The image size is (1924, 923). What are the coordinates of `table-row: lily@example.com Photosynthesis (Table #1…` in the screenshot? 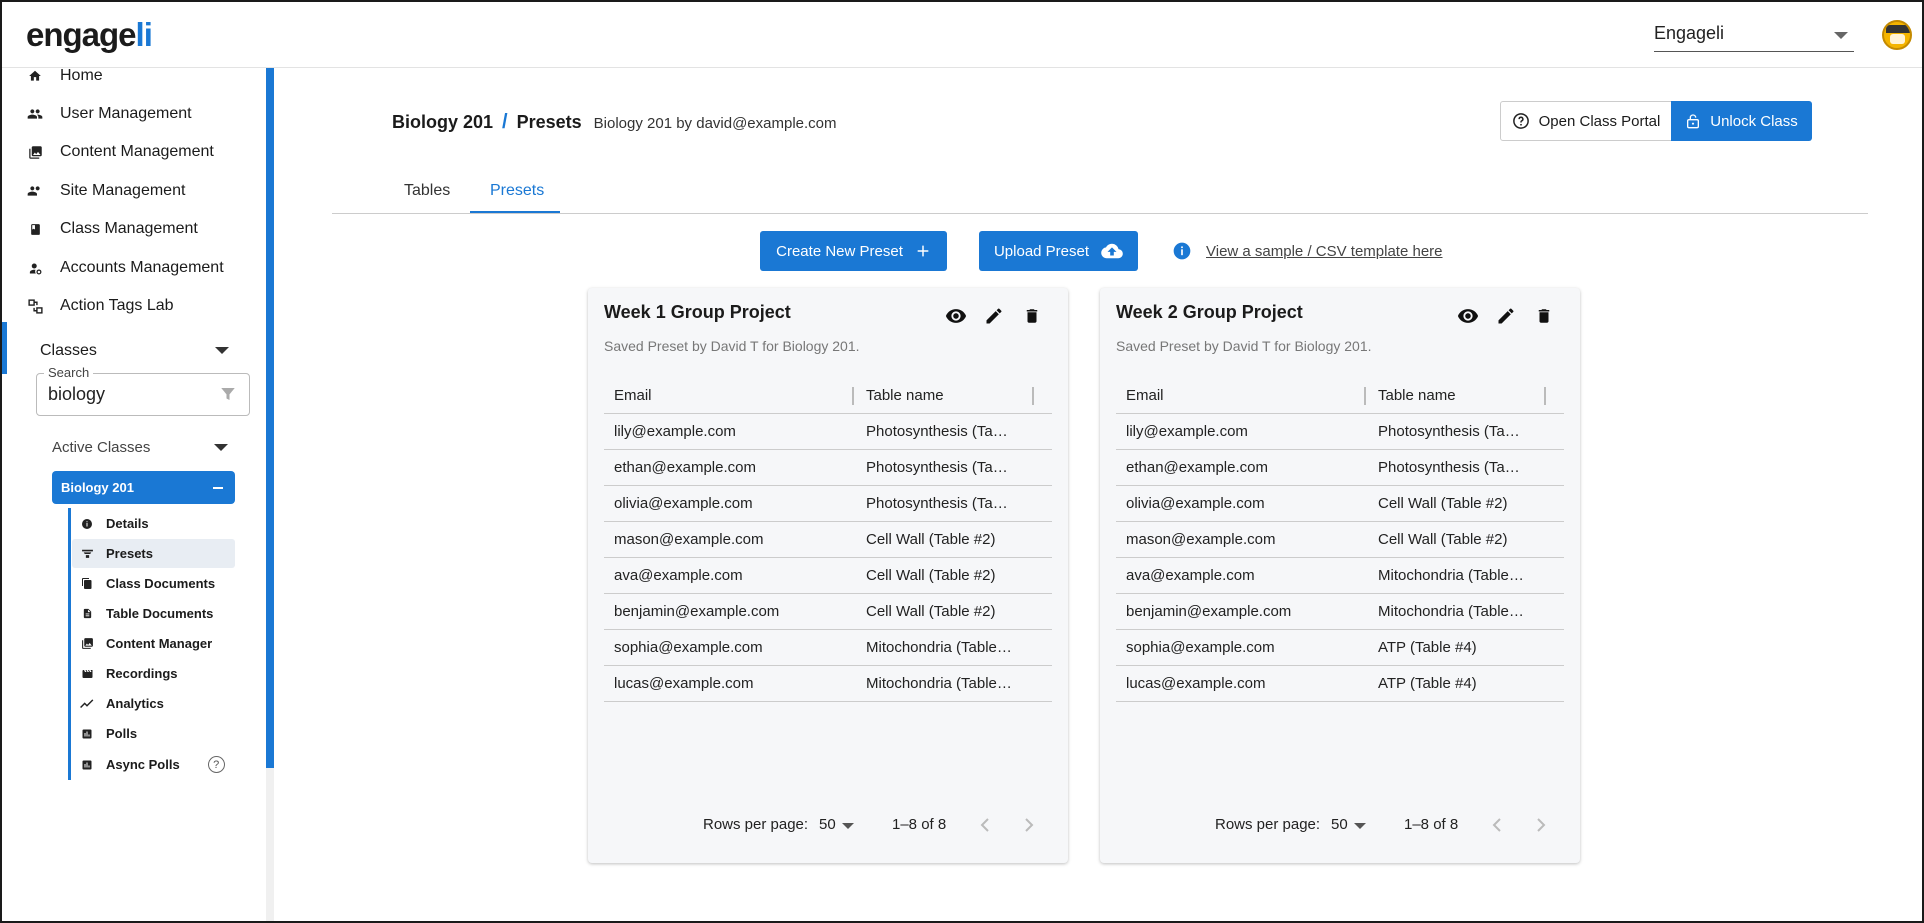 It's located at (828, 432).